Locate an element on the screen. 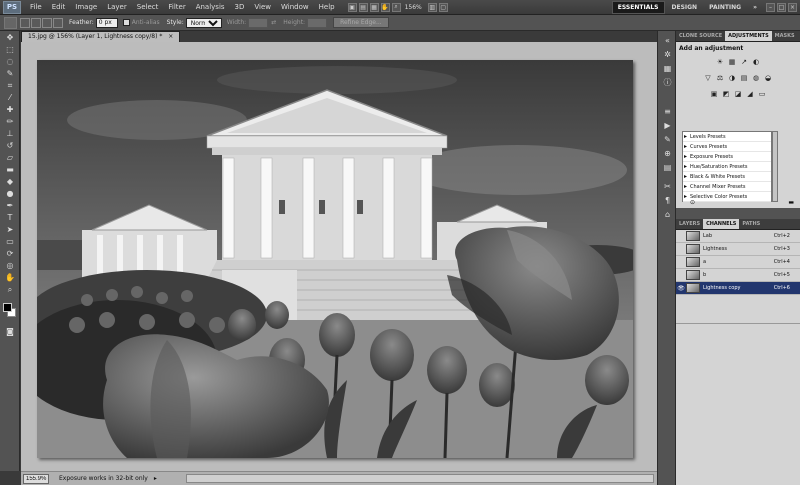  horizontal-scrollbar is located at coordinates (420, 478).